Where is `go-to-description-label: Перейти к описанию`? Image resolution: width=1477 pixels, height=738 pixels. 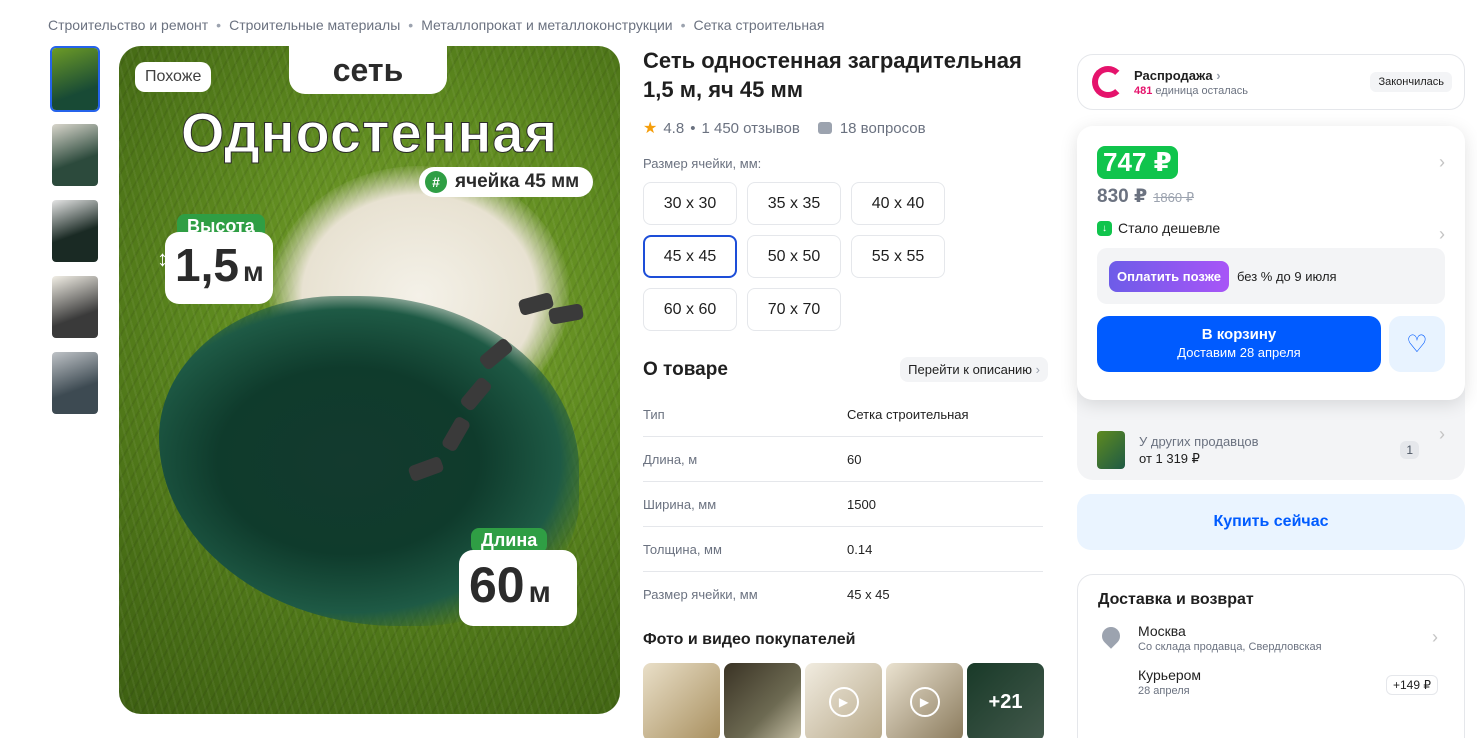
go-to-description-label: Перейти к описанию is located at coordinates (970, 369).